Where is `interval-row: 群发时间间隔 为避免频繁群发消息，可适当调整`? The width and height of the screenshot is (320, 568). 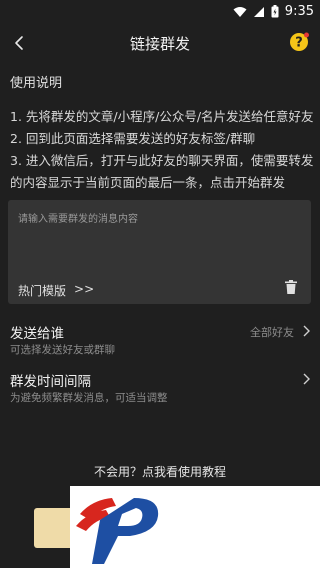
interval-row: 群发时间间隔 为避免频繁群发消息，可适当调整 is located at coordinates (160, 389).